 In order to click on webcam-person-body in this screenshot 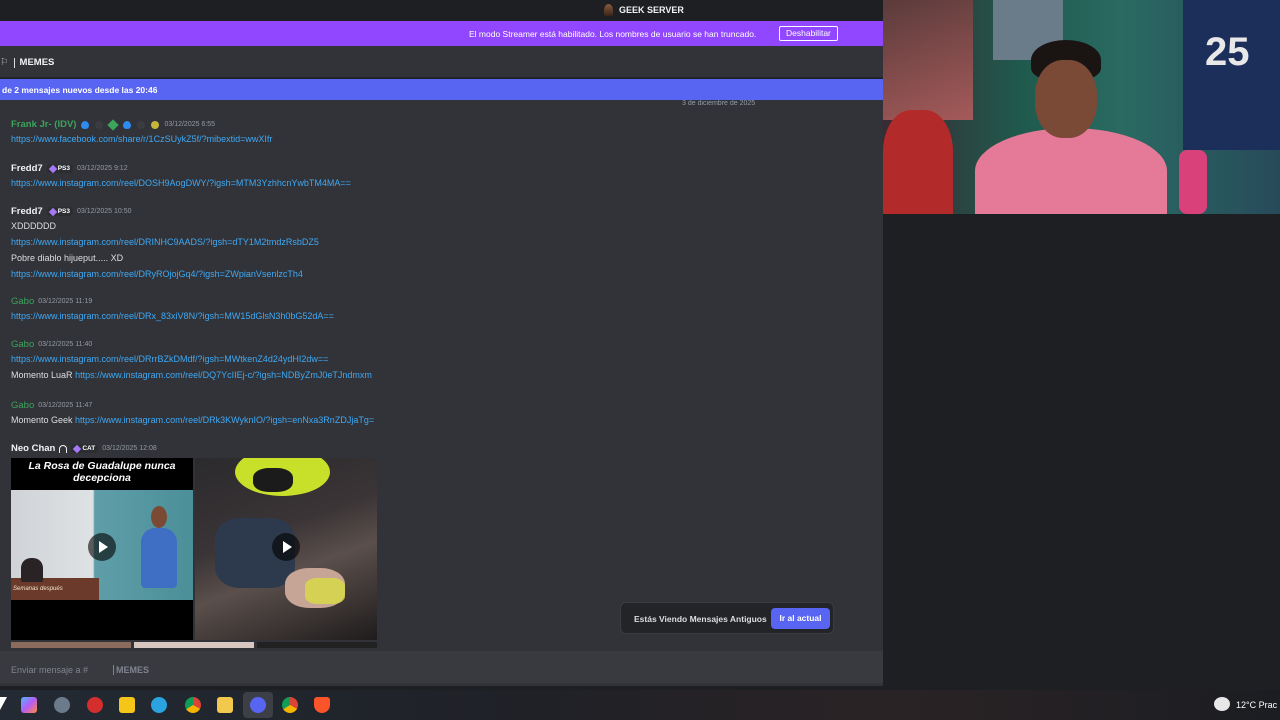, I will do `click(1071, 171)`.